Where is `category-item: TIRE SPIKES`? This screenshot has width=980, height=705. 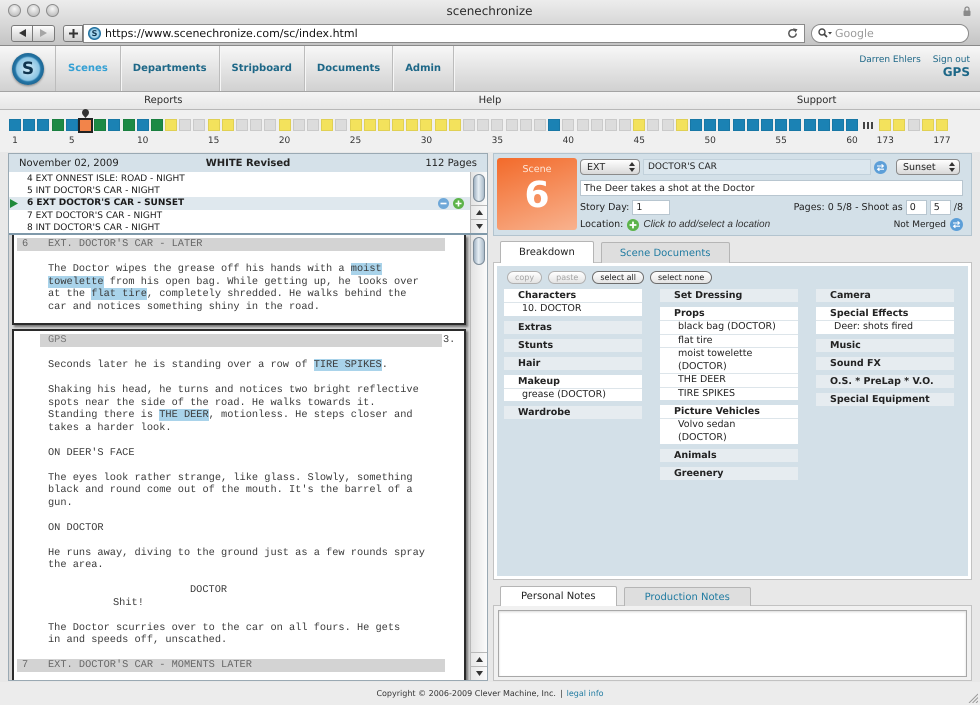
category-item: TIRE SPIKES is located at coordinates (729, 393).